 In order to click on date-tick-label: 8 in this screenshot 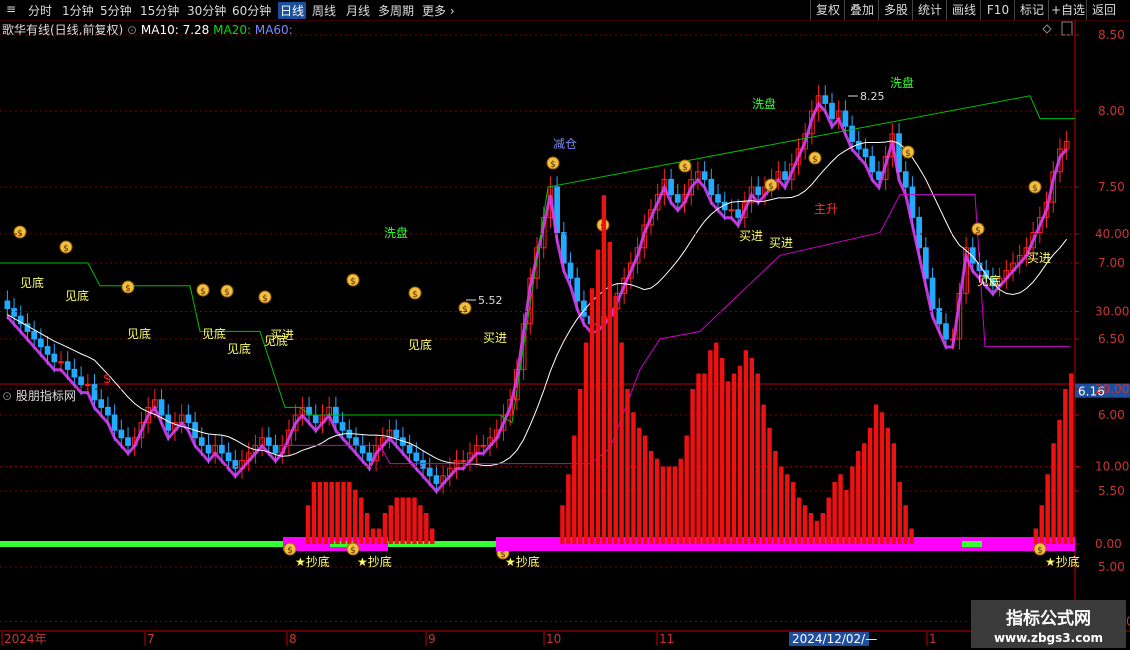, I will do `click(293, 639)`.